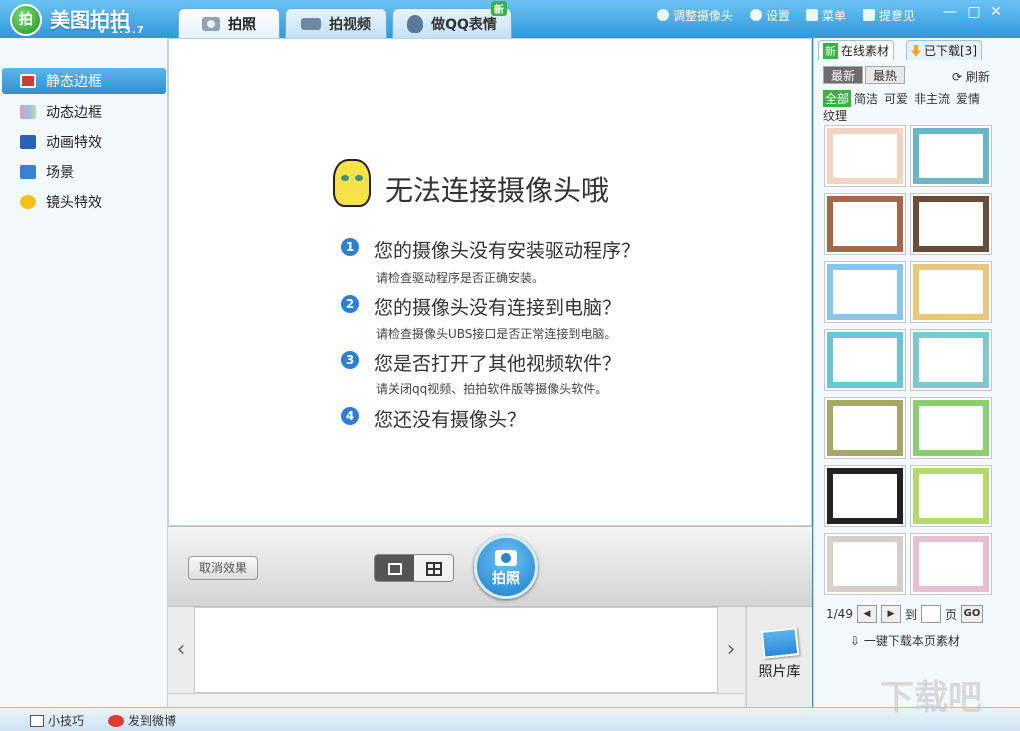 This screenshot has height=731, width=1020. What do you see at coordinates (885, 75) in the screenshot?
I see `subtab-hottest: 最热` at bounding box center [885, 75].